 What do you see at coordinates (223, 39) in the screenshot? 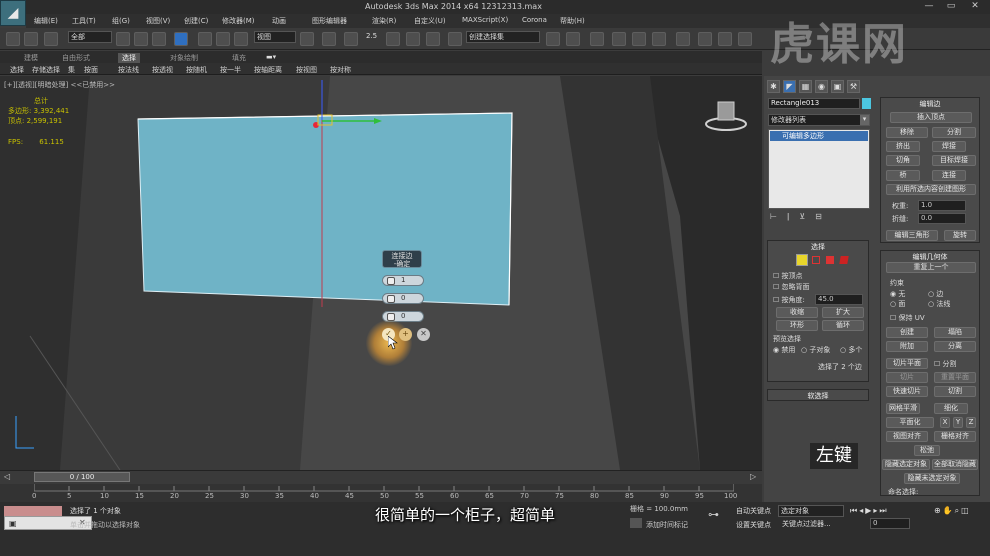
I see `rotate-icon` at bounding box center [223, 39].